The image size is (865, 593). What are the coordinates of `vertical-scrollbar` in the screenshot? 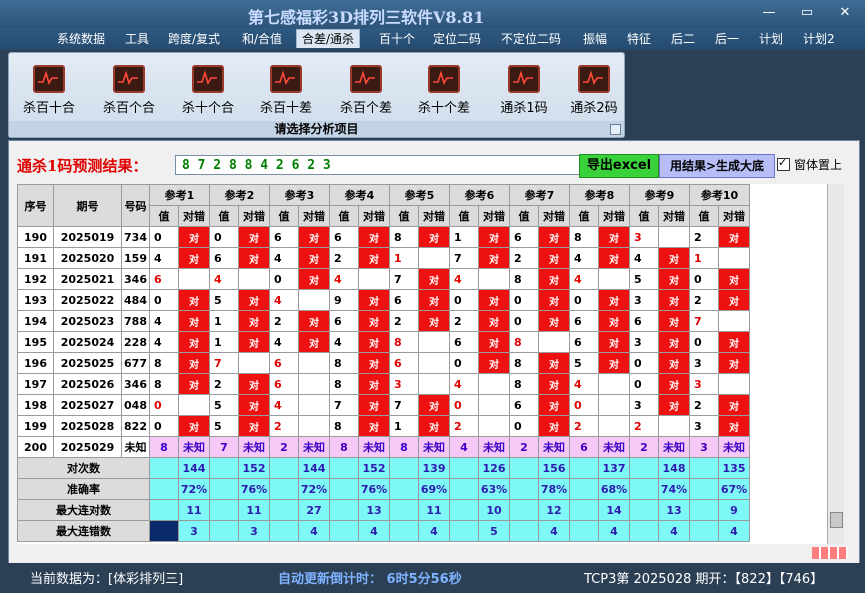 It's located at (835, 364).